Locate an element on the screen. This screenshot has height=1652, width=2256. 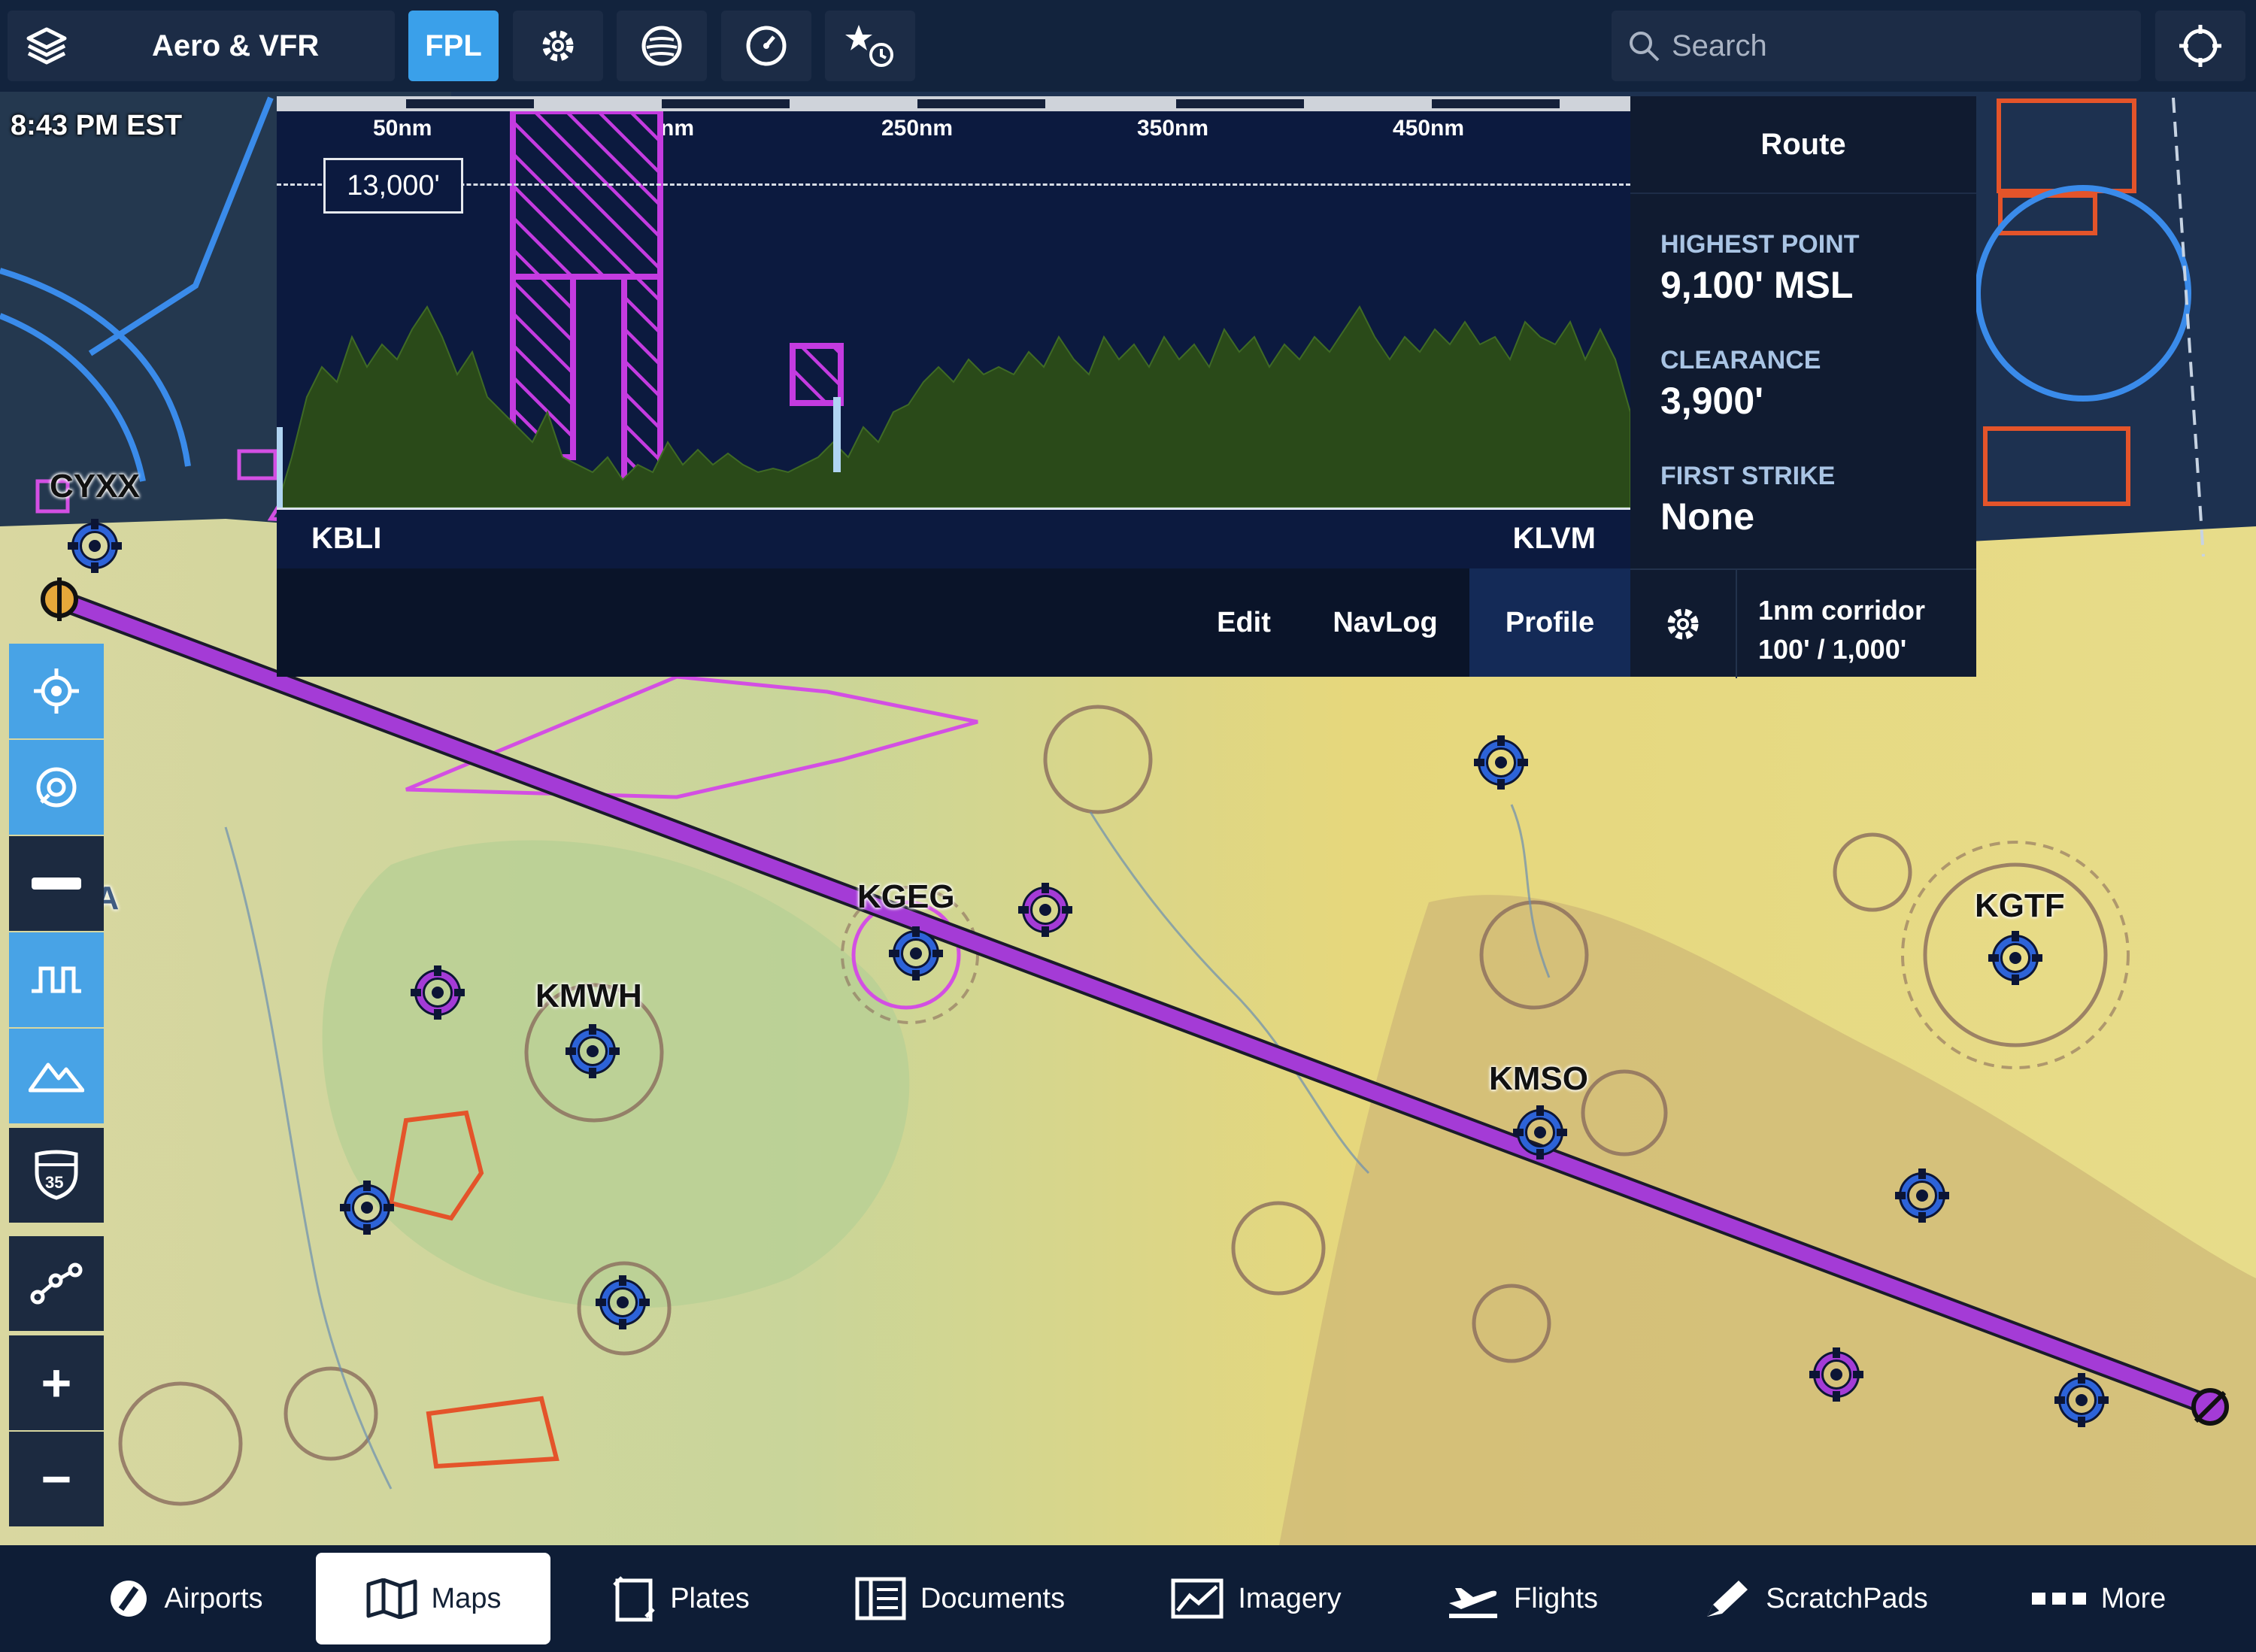
highest-point-label: HIGHEST POINT is located at coordinates (1760, 244).